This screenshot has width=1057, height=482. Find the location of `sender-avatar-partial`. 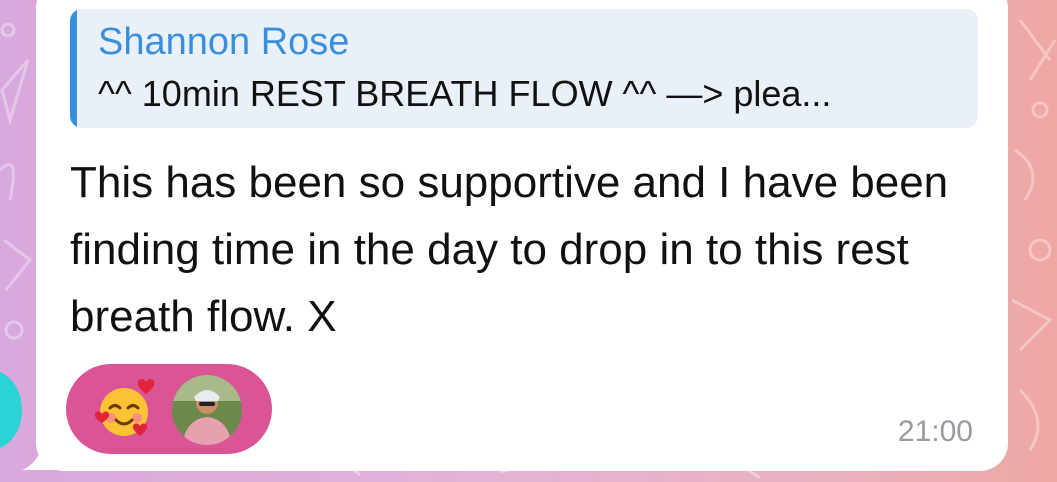

sender-avatar-partial is located at coordinates (11, 410).